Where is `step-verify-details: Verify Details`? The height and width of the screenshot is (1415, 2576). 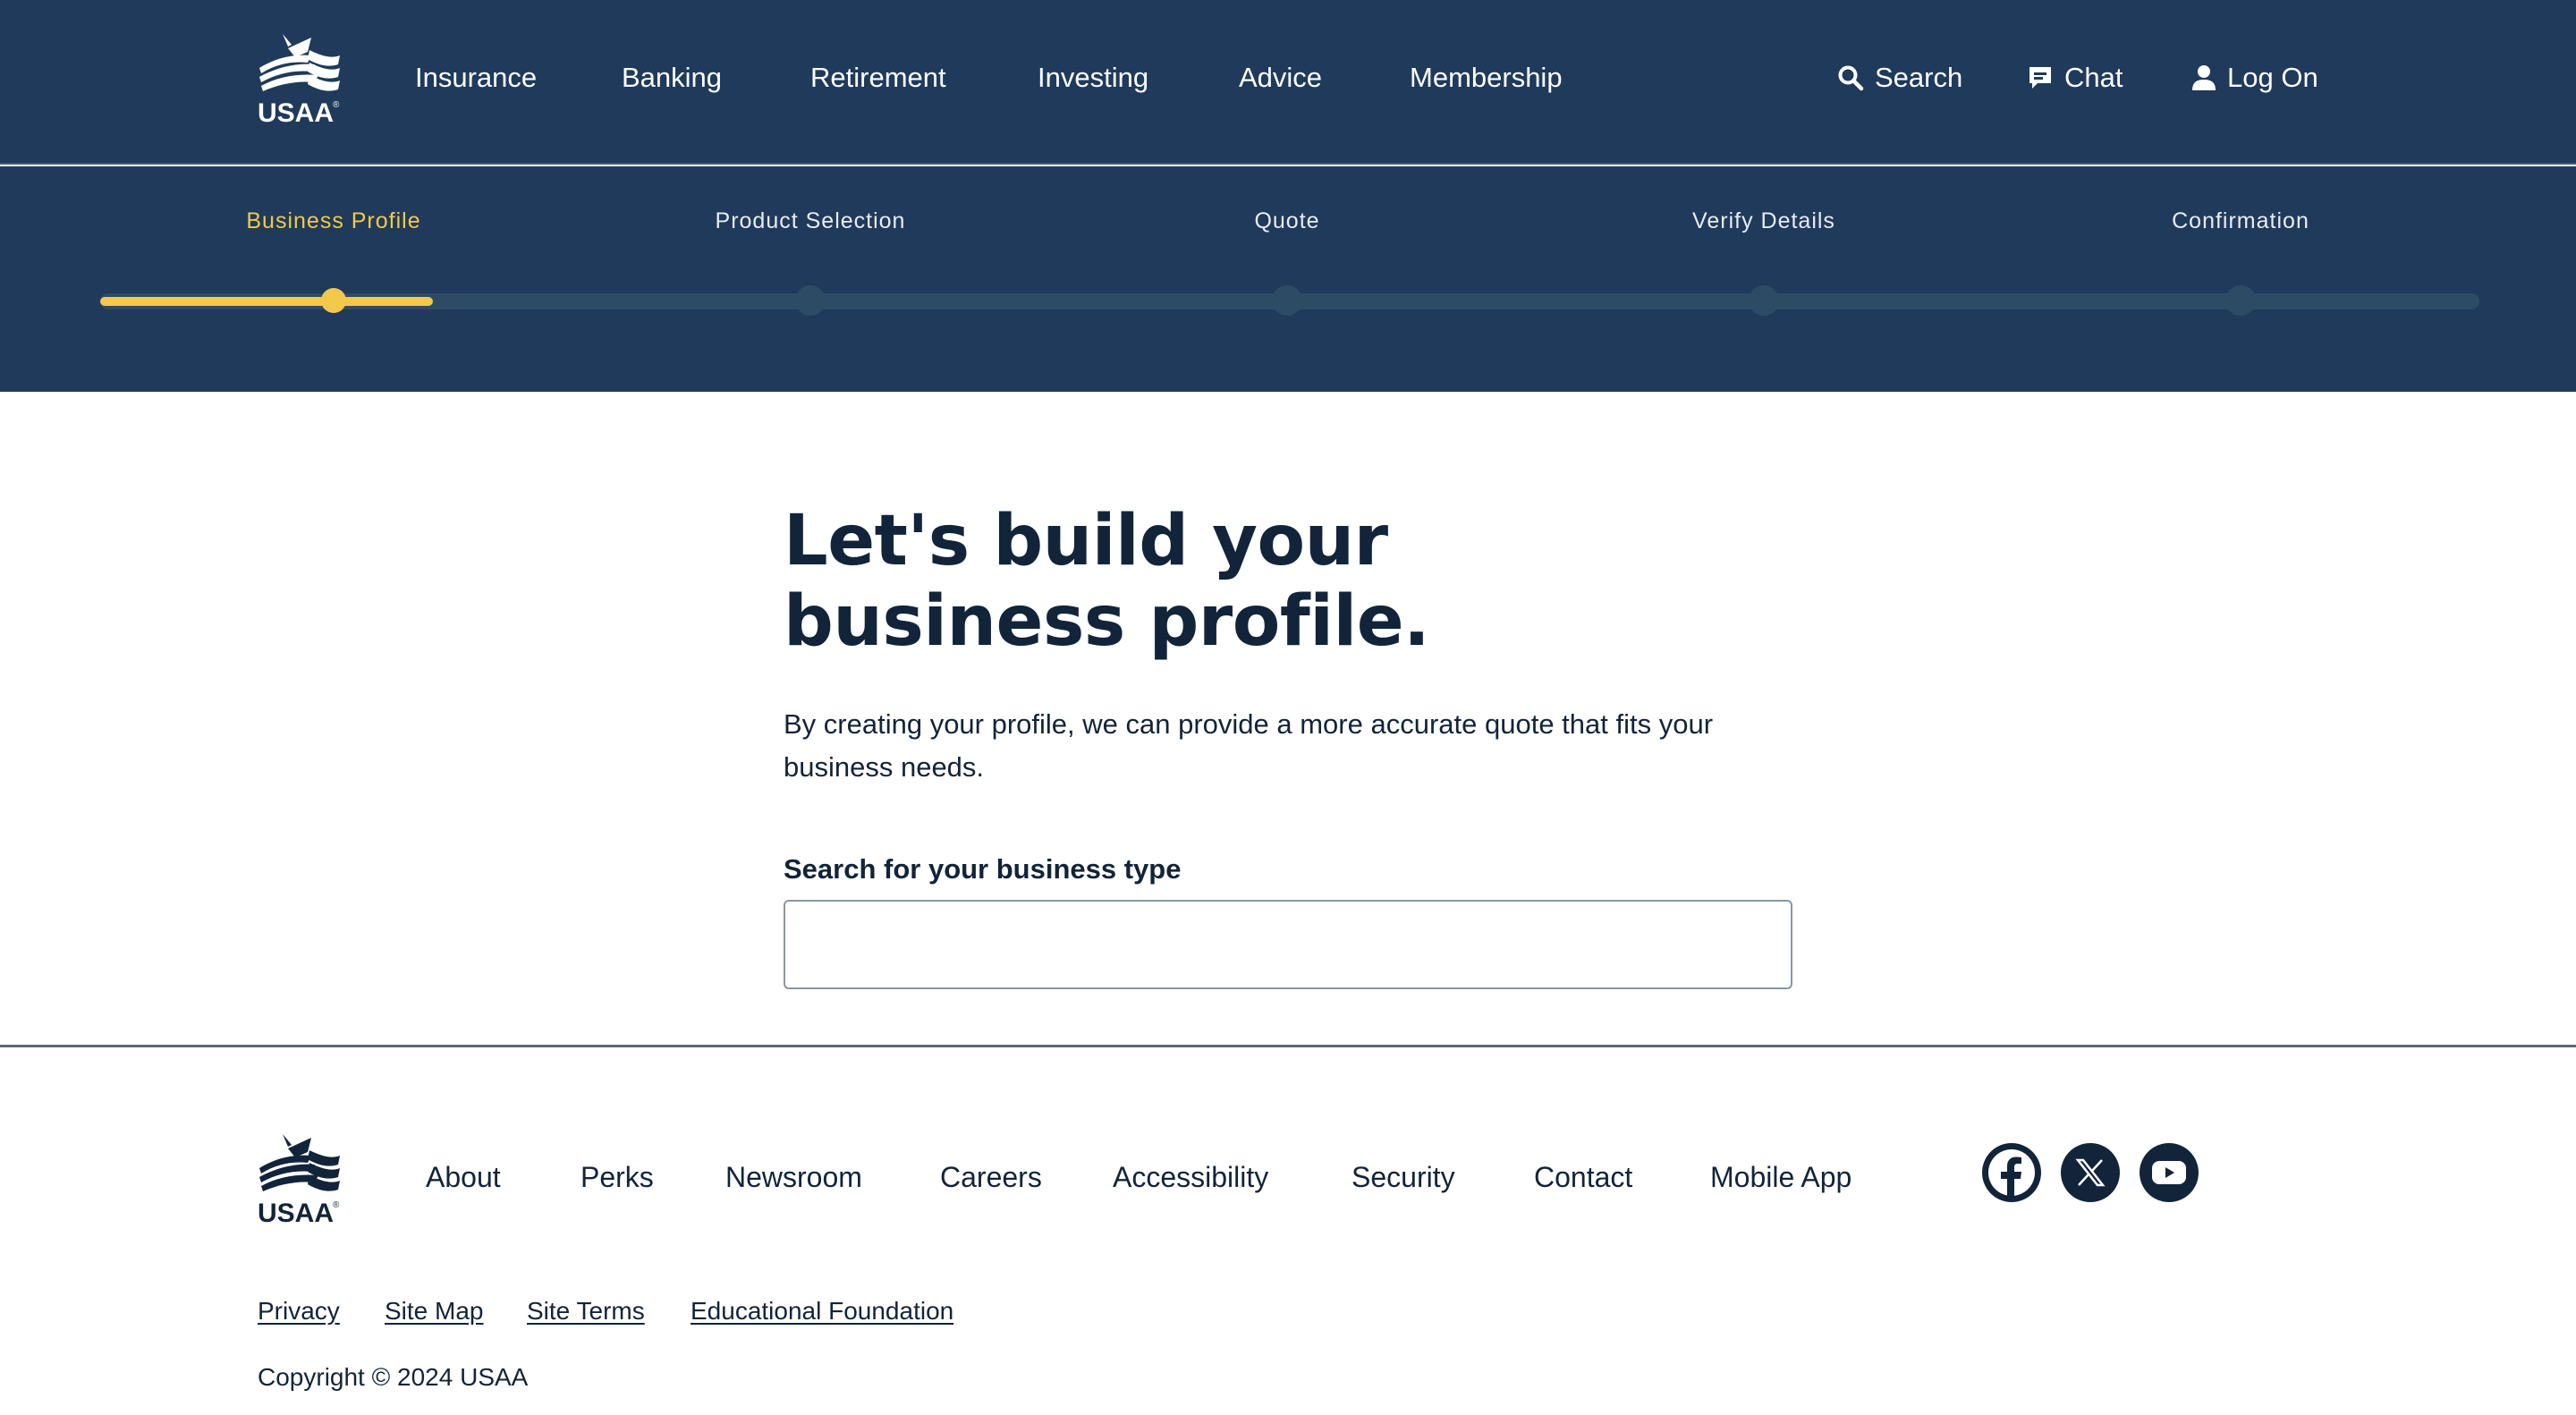 step-verify-details: Verify Details is located at coordinates (1763, 221).